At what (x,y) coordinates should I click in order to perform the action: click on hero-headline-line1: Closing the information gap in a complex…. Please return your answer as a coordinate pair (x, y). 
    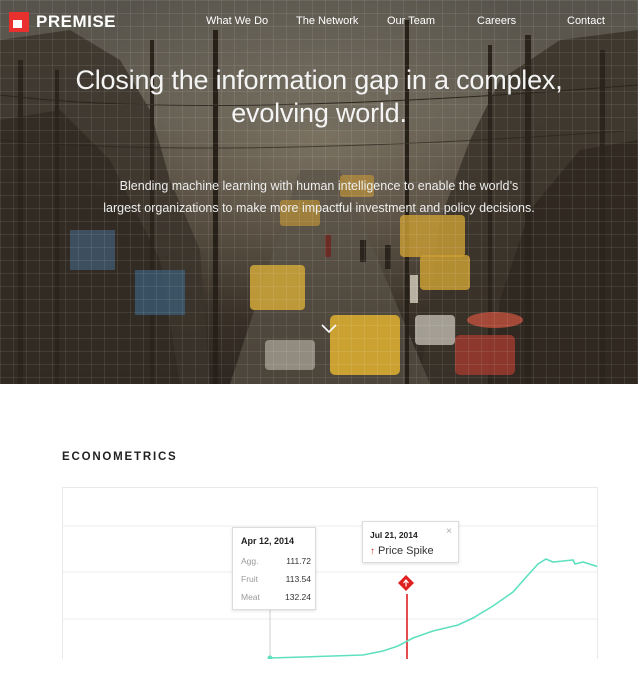
    Looking at the image, I should click on (319, 80).